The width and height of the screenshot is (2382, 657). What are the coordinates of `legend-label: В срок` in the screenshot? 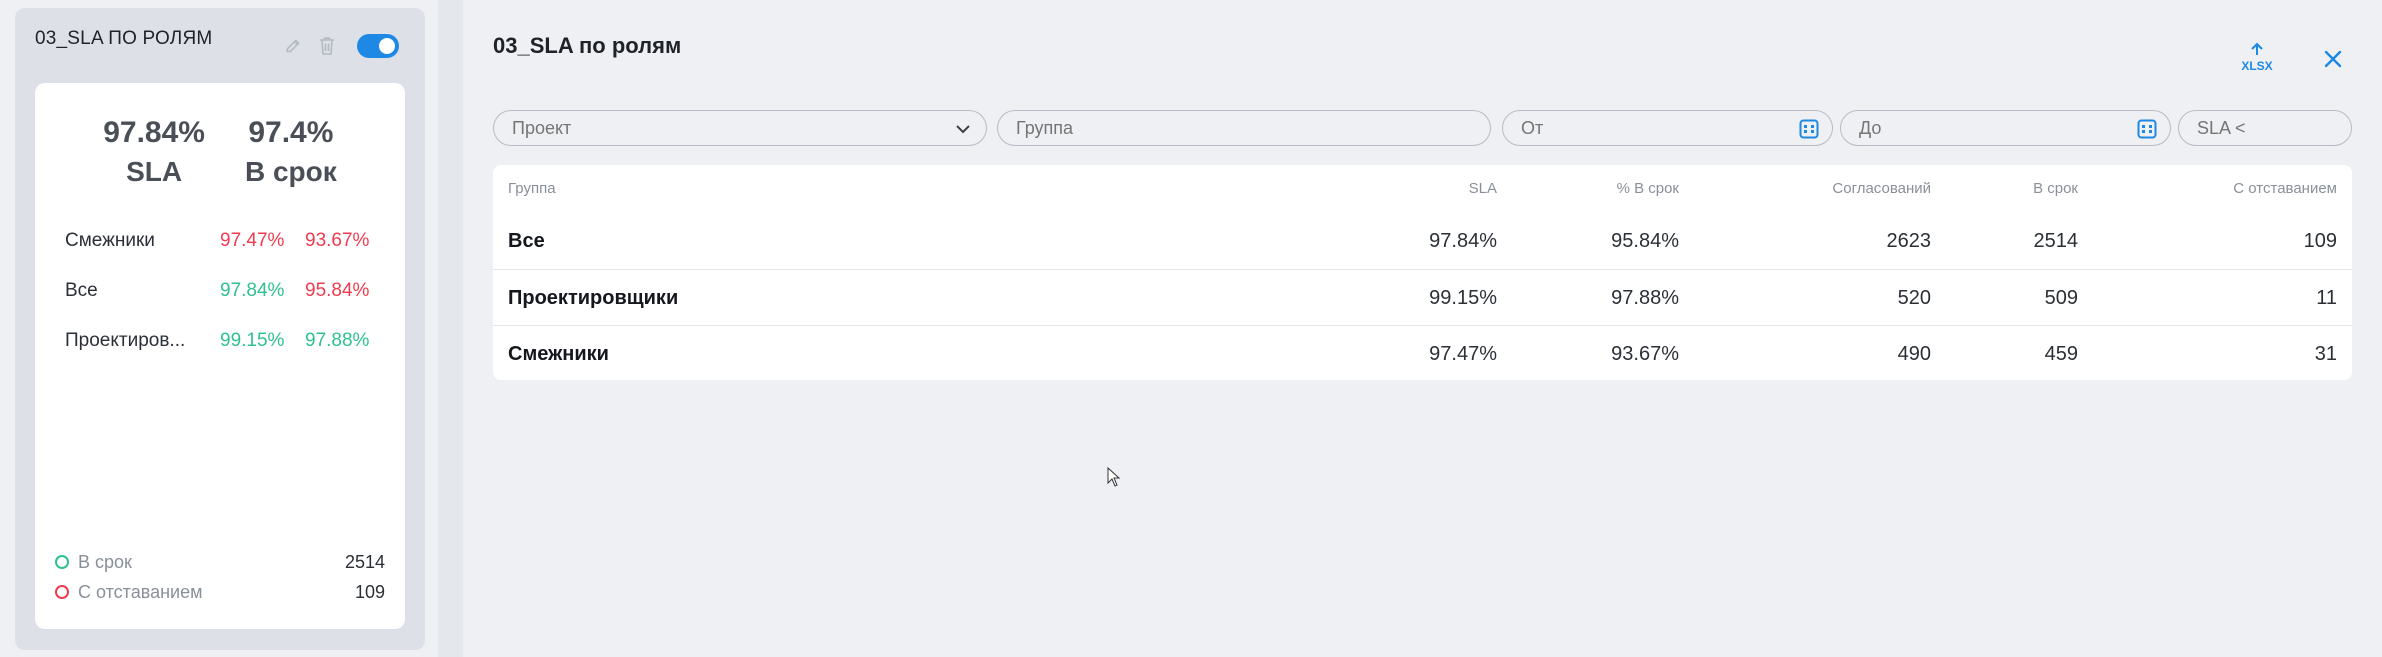 It's located at (105, 561).